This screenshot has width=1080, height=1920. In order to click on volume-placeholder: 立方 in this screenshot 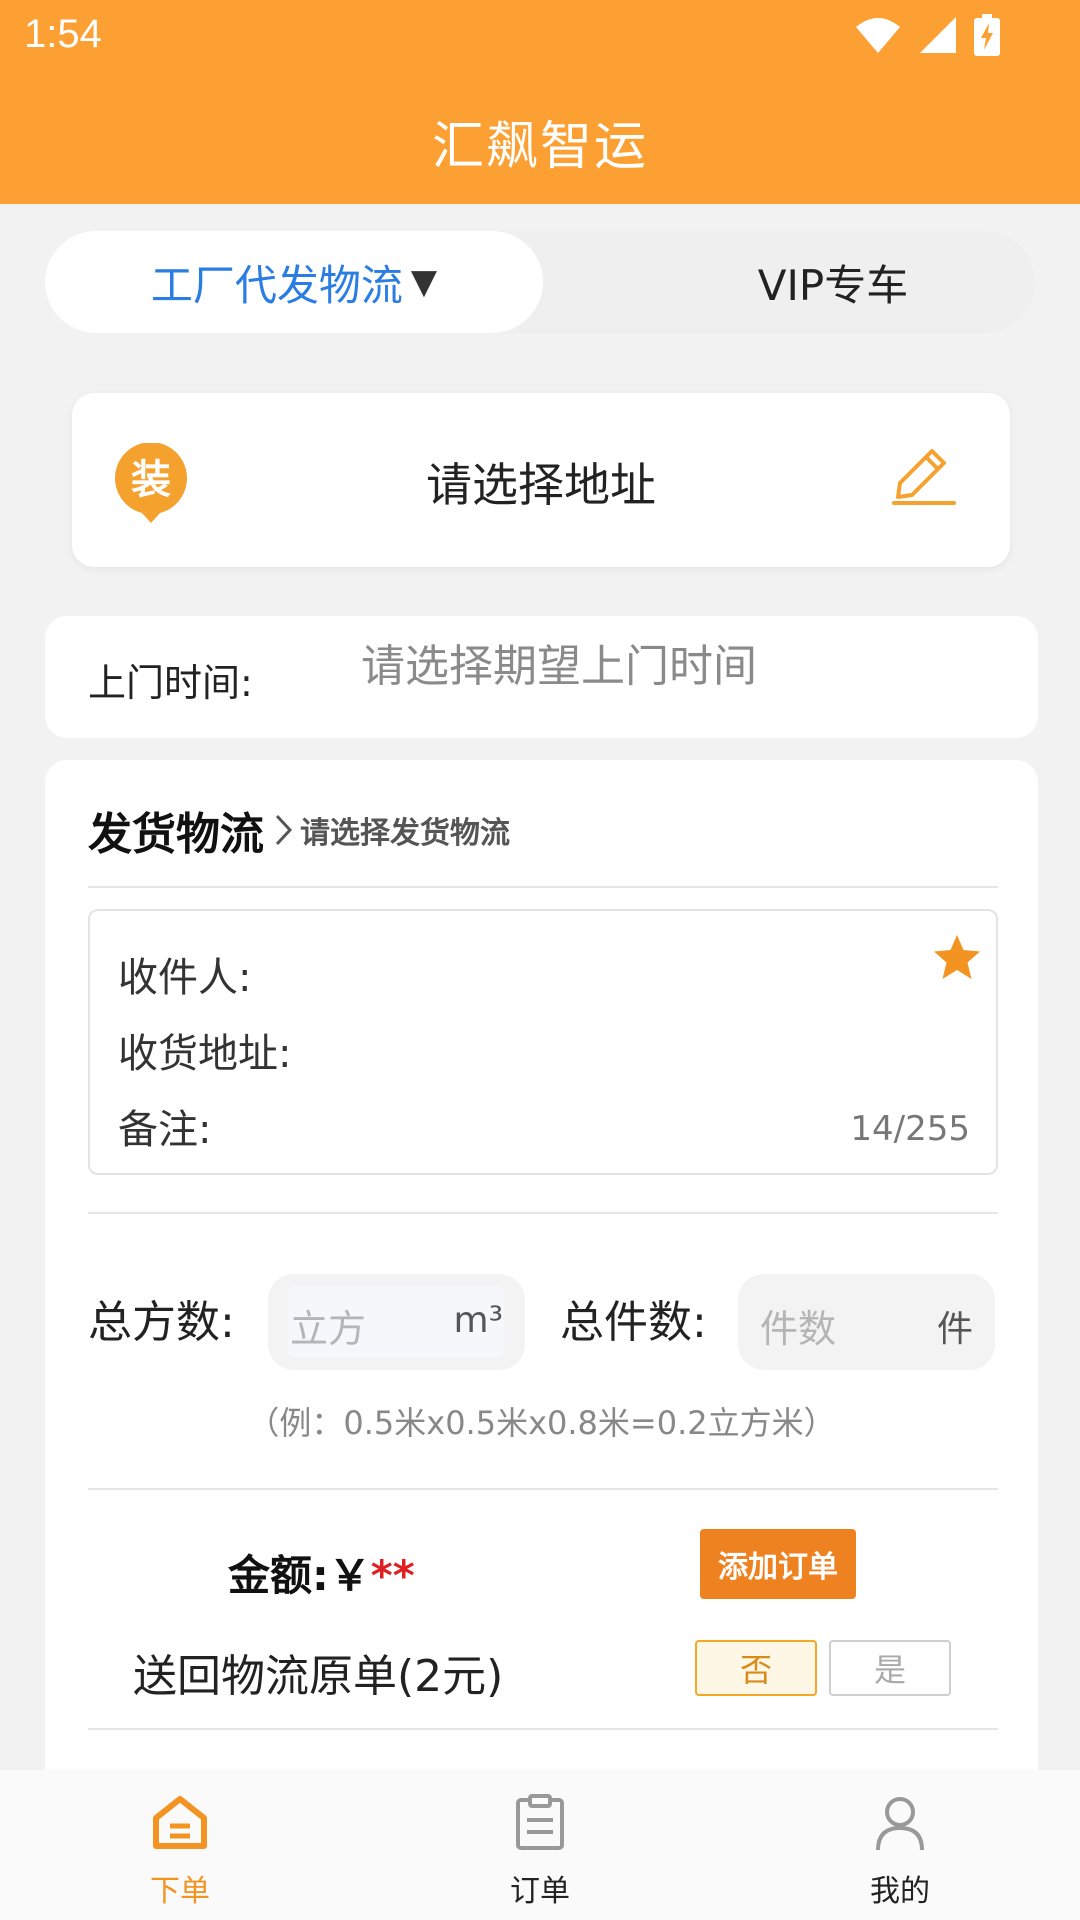, I will do `click(328, 1329)`.